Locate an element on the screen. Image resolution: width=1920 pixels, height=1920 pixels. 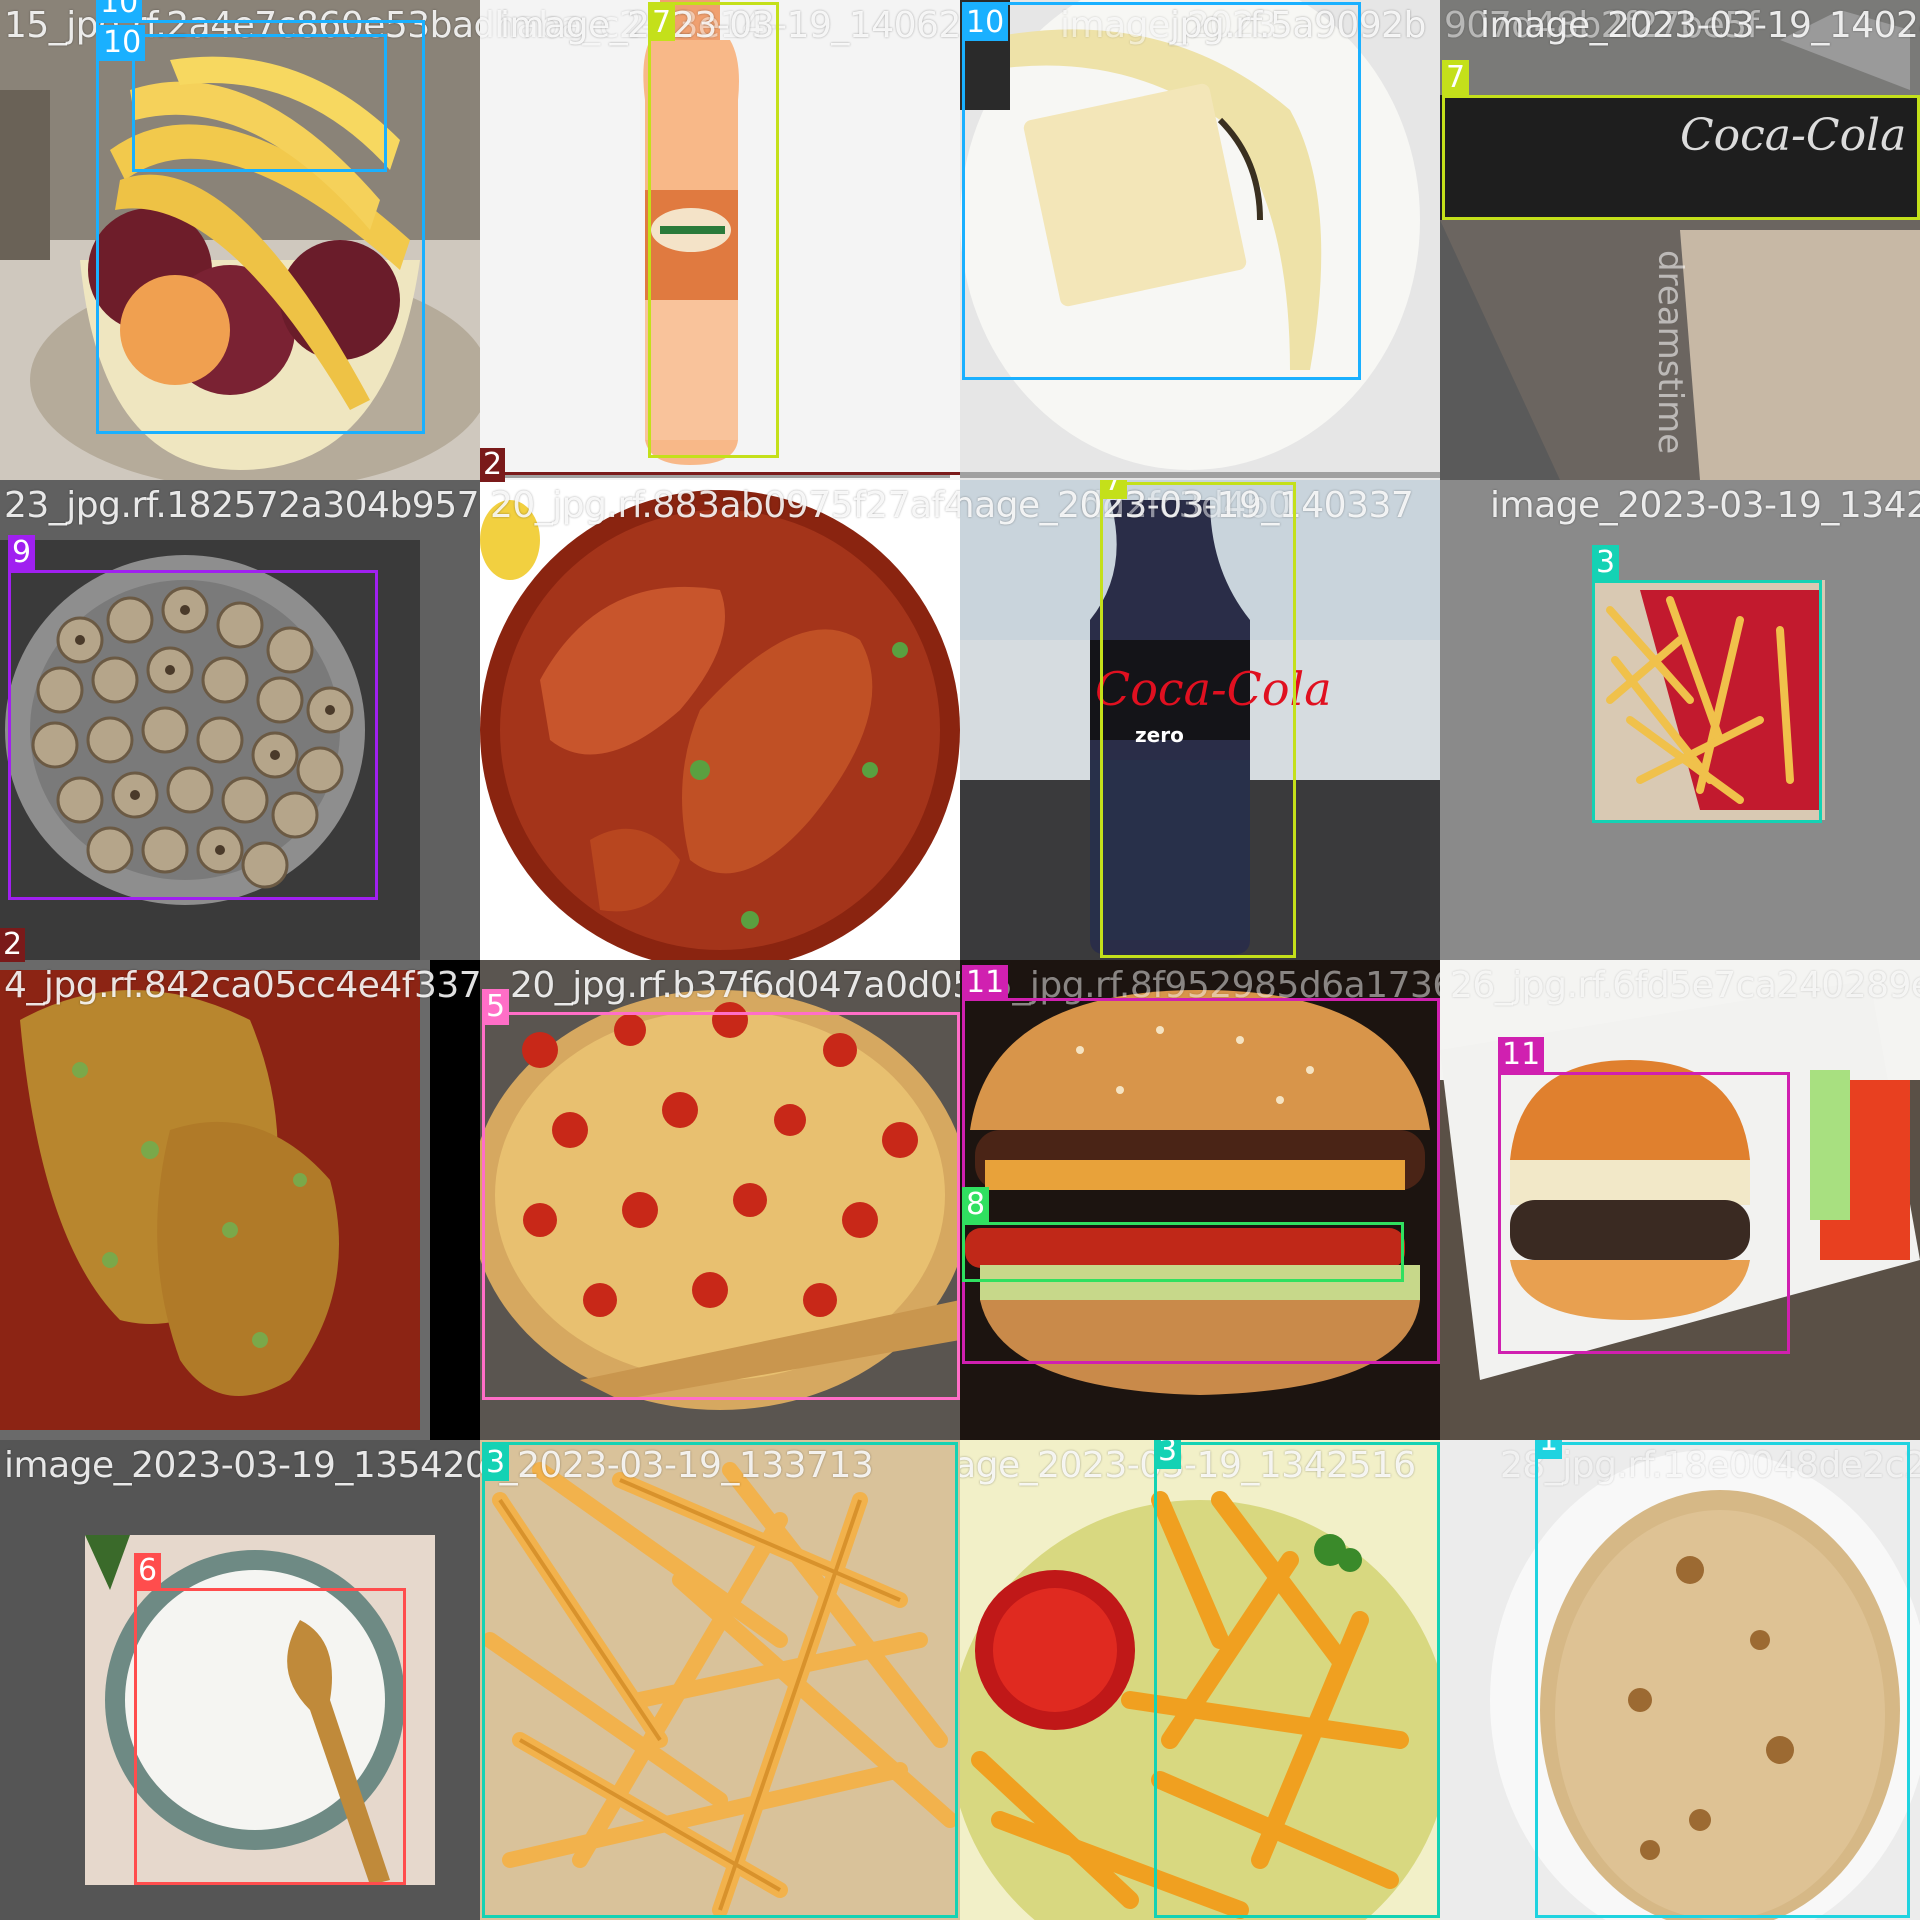
tile-chicken-curry: 20_jpg.rf.883ab0975f27af4b469 is located at coordinates (720, 720).